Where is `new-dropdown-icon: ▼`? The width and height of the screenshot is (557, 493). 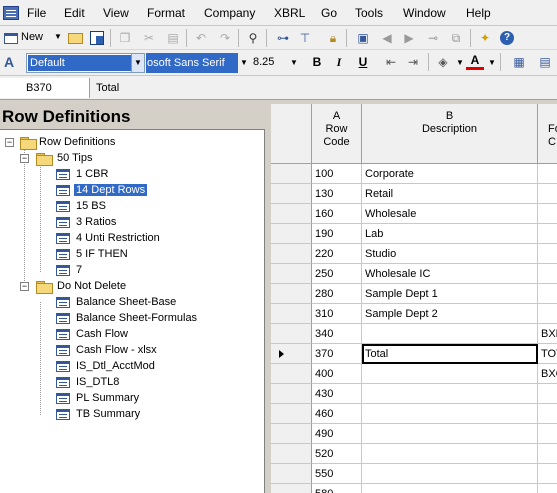
new-dropdown-icon: ▼ is located at coordinates (58, 36).